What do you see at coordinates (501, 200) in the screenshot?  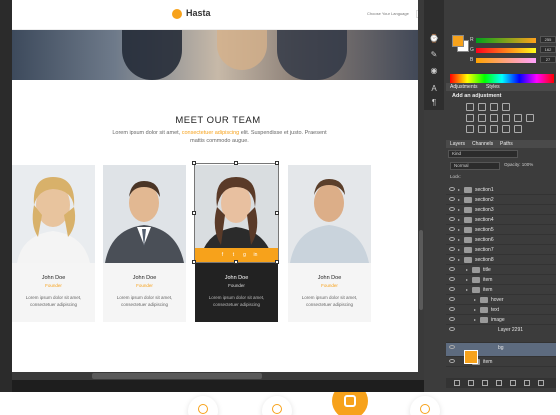 I see `layer-row: ▸ section2` at bounding box center [501, 200].